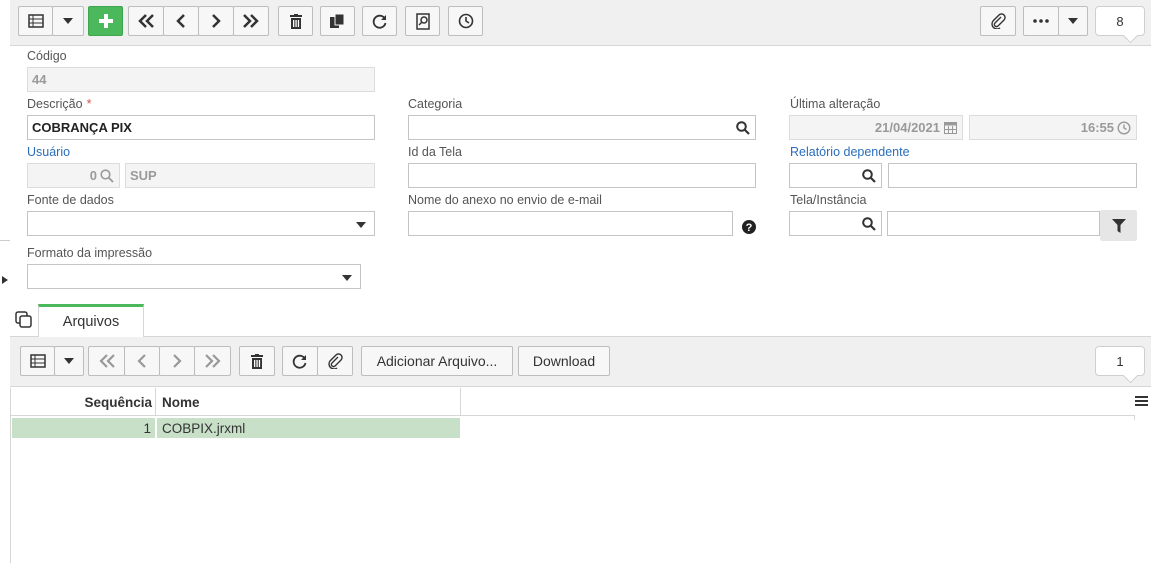 This screenshot has height=563, width=1151. I want to click on relatorio-dependente-id-field, so click(835, 175).